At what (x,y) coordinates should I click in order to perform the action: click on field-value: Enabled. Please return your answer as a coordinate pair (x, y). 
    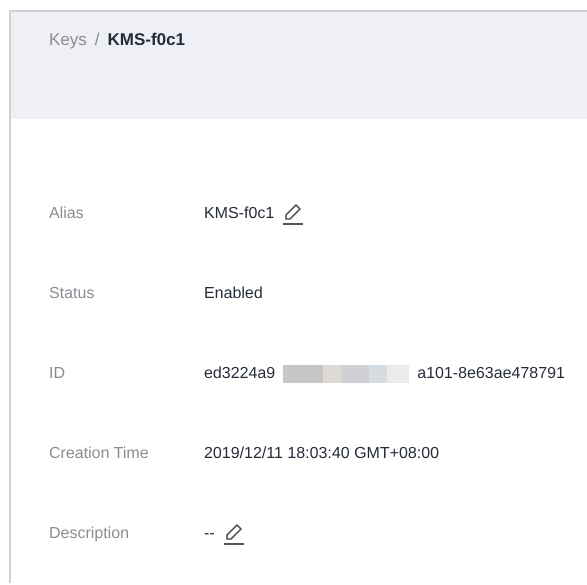
    Looking at the image, I should click on (233, 294).